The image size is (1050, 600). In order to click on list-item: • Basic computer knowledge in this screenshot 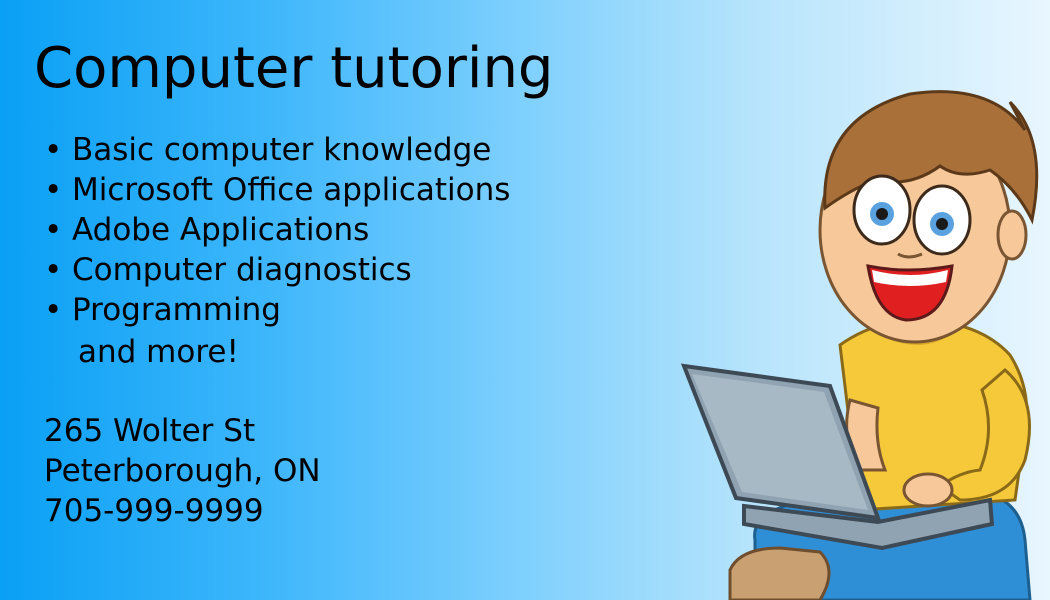, I will do `click(277, 150)`.